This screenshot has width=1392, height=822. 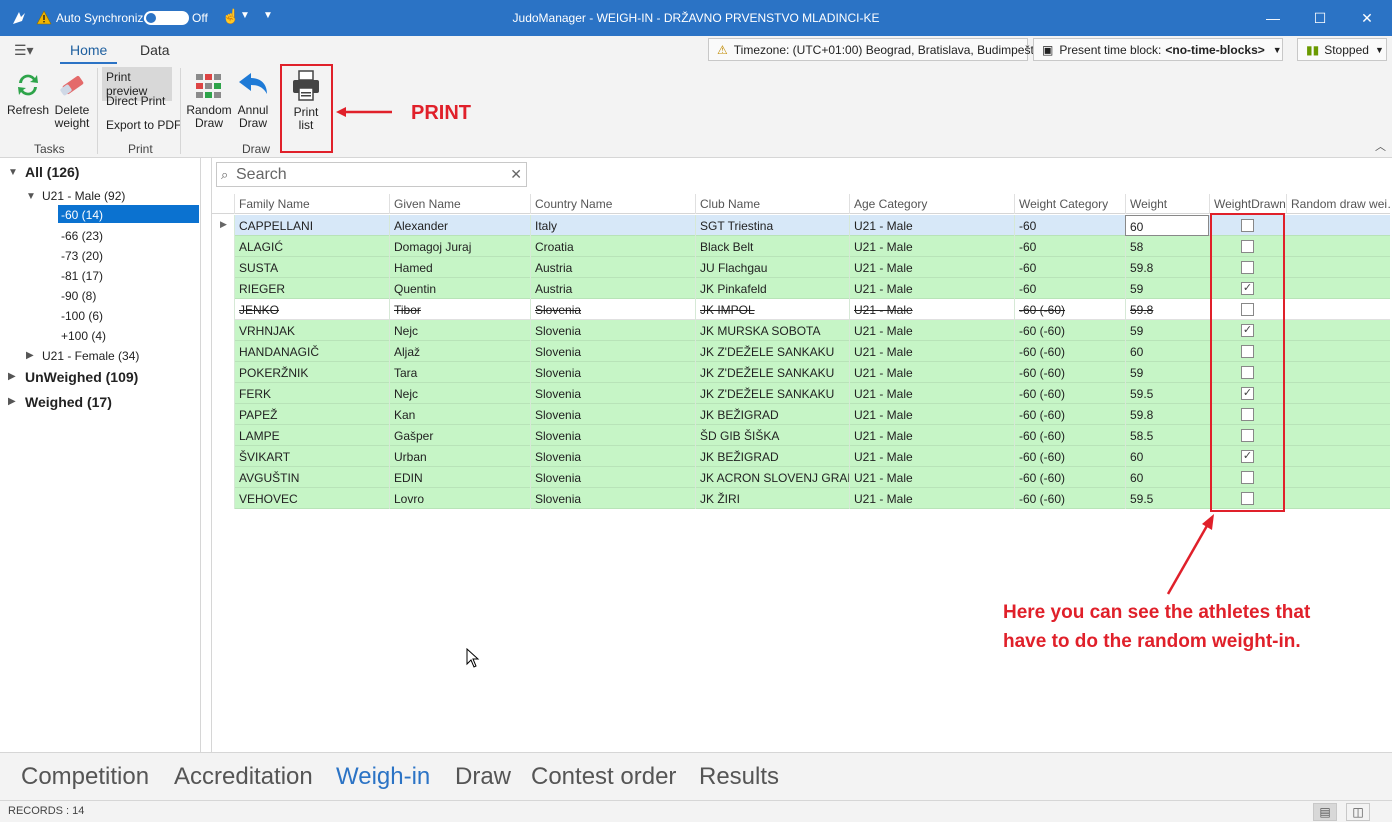 I want to click on tree-node-weighed: Weighed (17), so click(x=68, y=402).